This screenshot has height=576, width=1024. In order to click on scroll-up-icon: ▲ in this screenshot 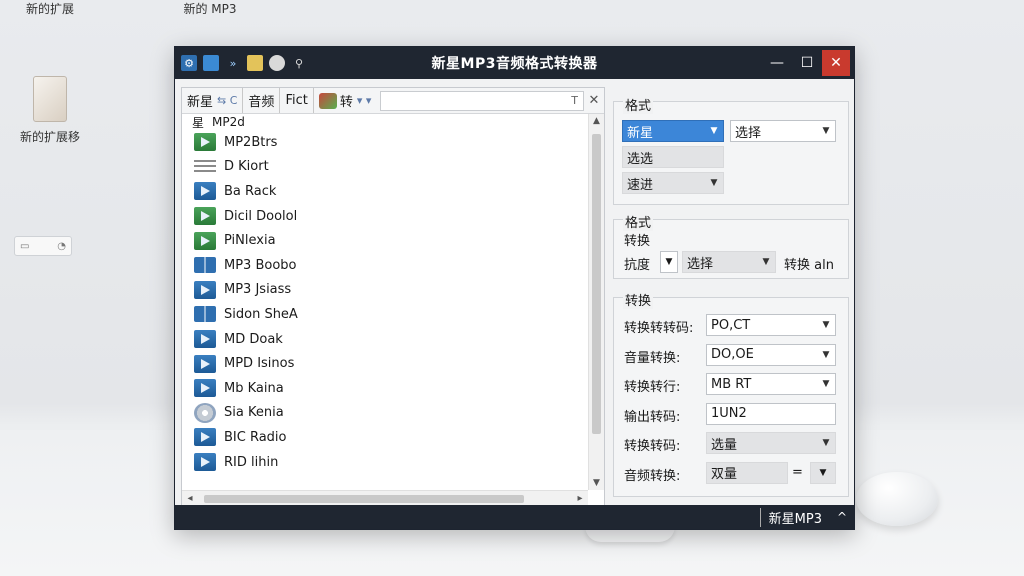, I will do `click(596, 121)`.